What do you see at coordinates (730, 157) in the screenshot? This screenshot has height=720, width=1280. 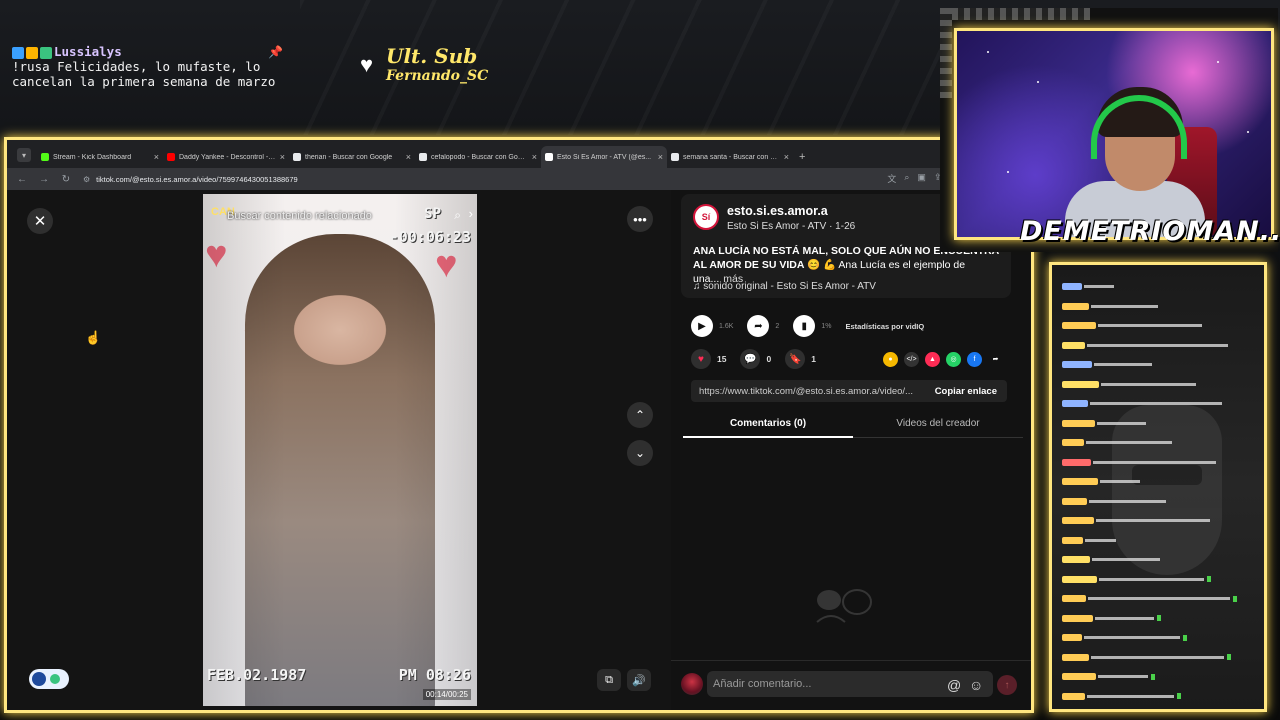 I see `browser-tab: semana santa - Buscar con Goo... ×` at bounding box center [730, 157].